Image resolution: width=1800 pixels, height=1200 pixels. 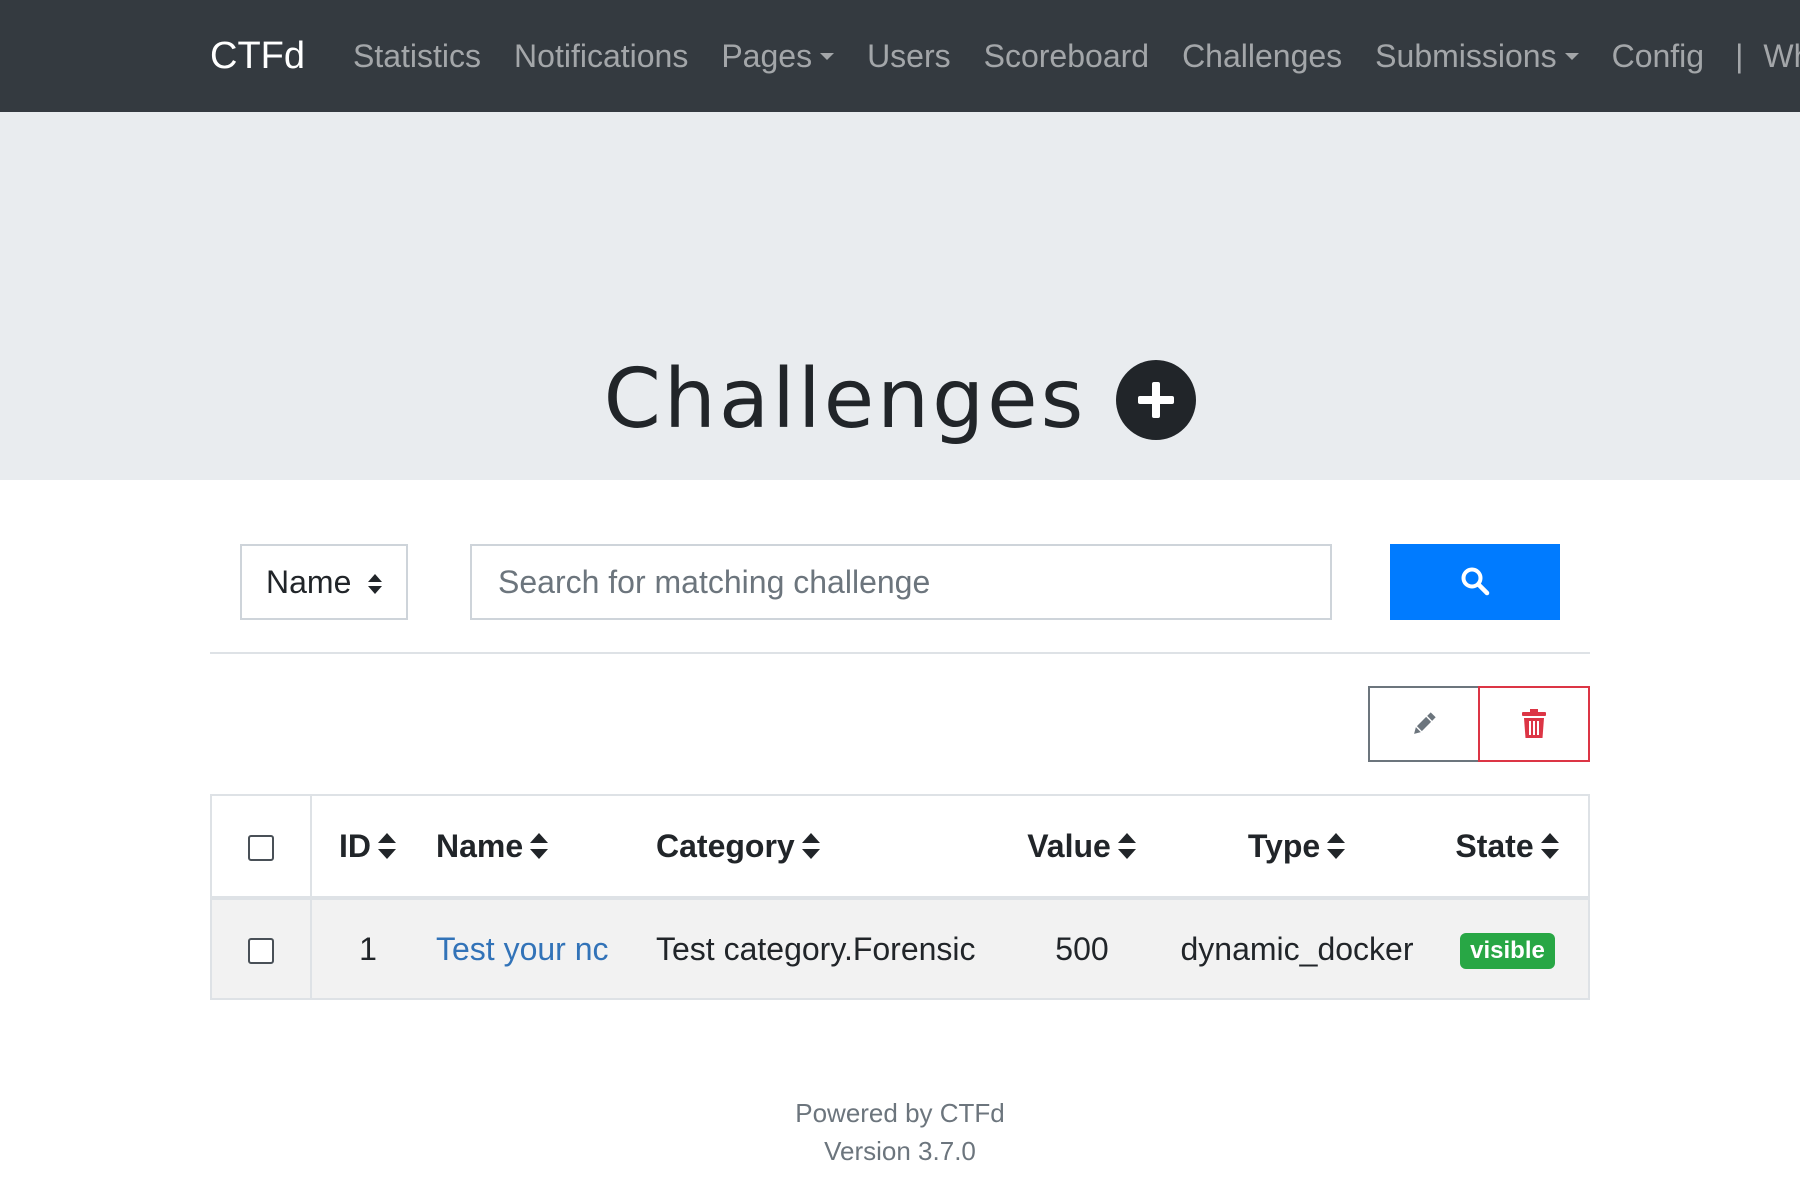 I want to click on nav-item-config: Config, so click(x=1658, y=56).